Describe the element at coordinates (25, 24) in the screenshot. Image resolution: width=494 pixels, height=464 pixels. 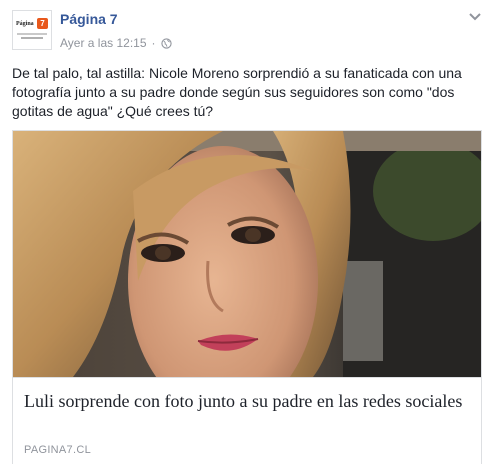
I see `avatar-logo-word: Página` at that location.